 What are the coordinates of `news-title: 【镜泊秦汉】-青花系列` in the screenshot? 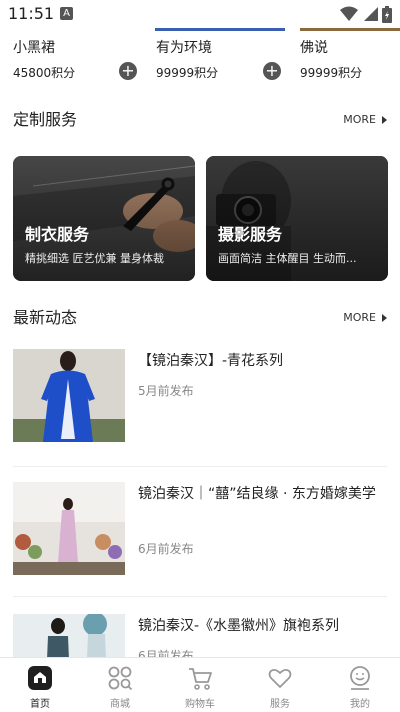 It's located at (211, 361).